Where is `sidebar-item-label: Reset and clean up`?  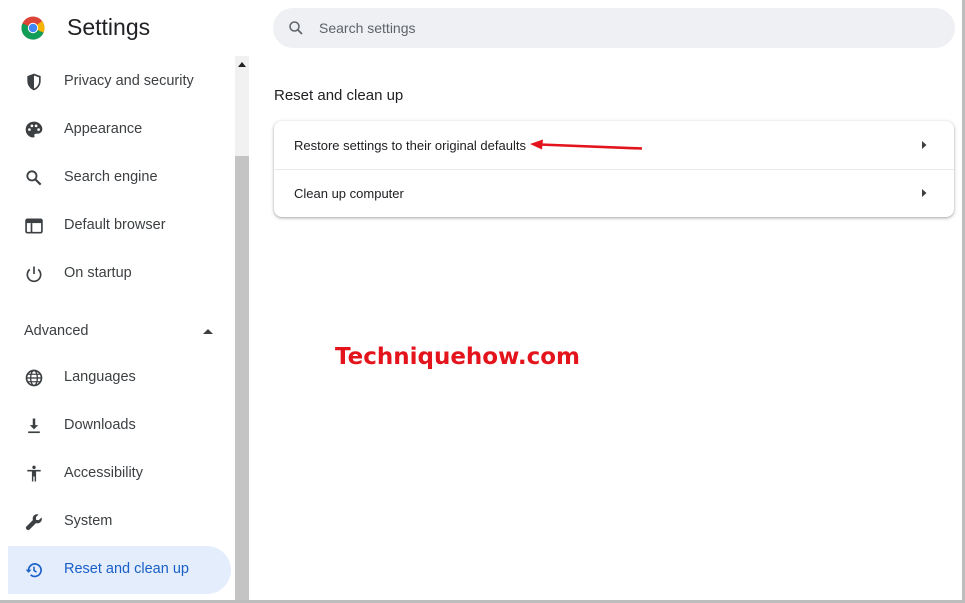
sidebar-item-label: Reset and clean up is located at coordinates (126, 569).